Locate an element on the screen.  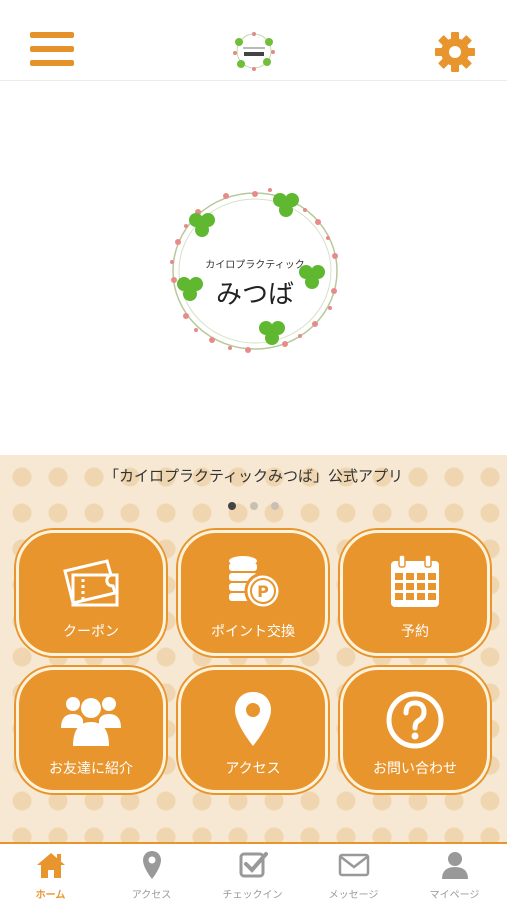
question-circle-icon is located at coordinates (415, 720).